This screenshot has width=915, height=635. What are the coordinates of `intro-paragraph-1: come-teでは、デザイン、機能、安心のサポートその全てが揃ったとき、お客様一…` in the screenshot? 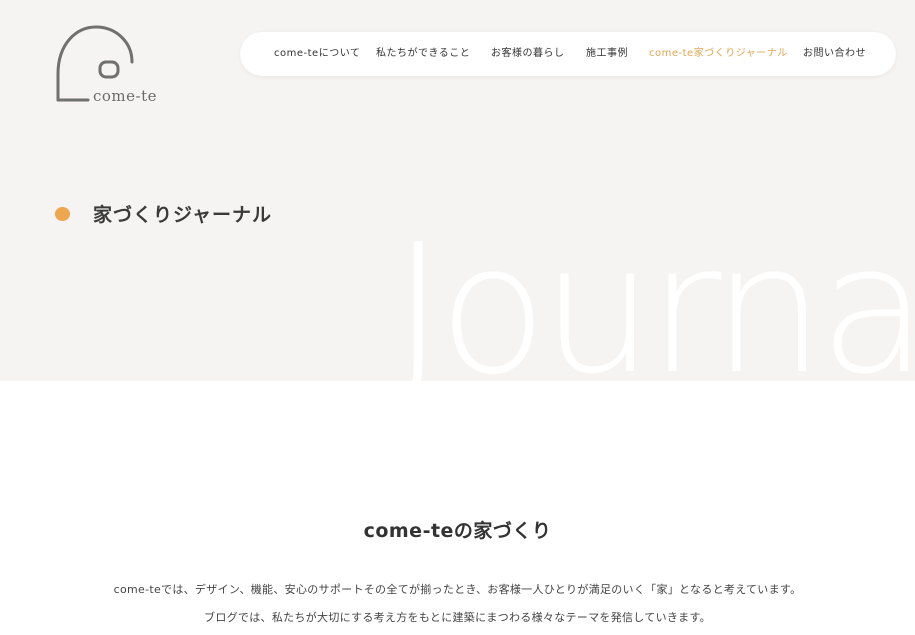 It's located at (457, 589).